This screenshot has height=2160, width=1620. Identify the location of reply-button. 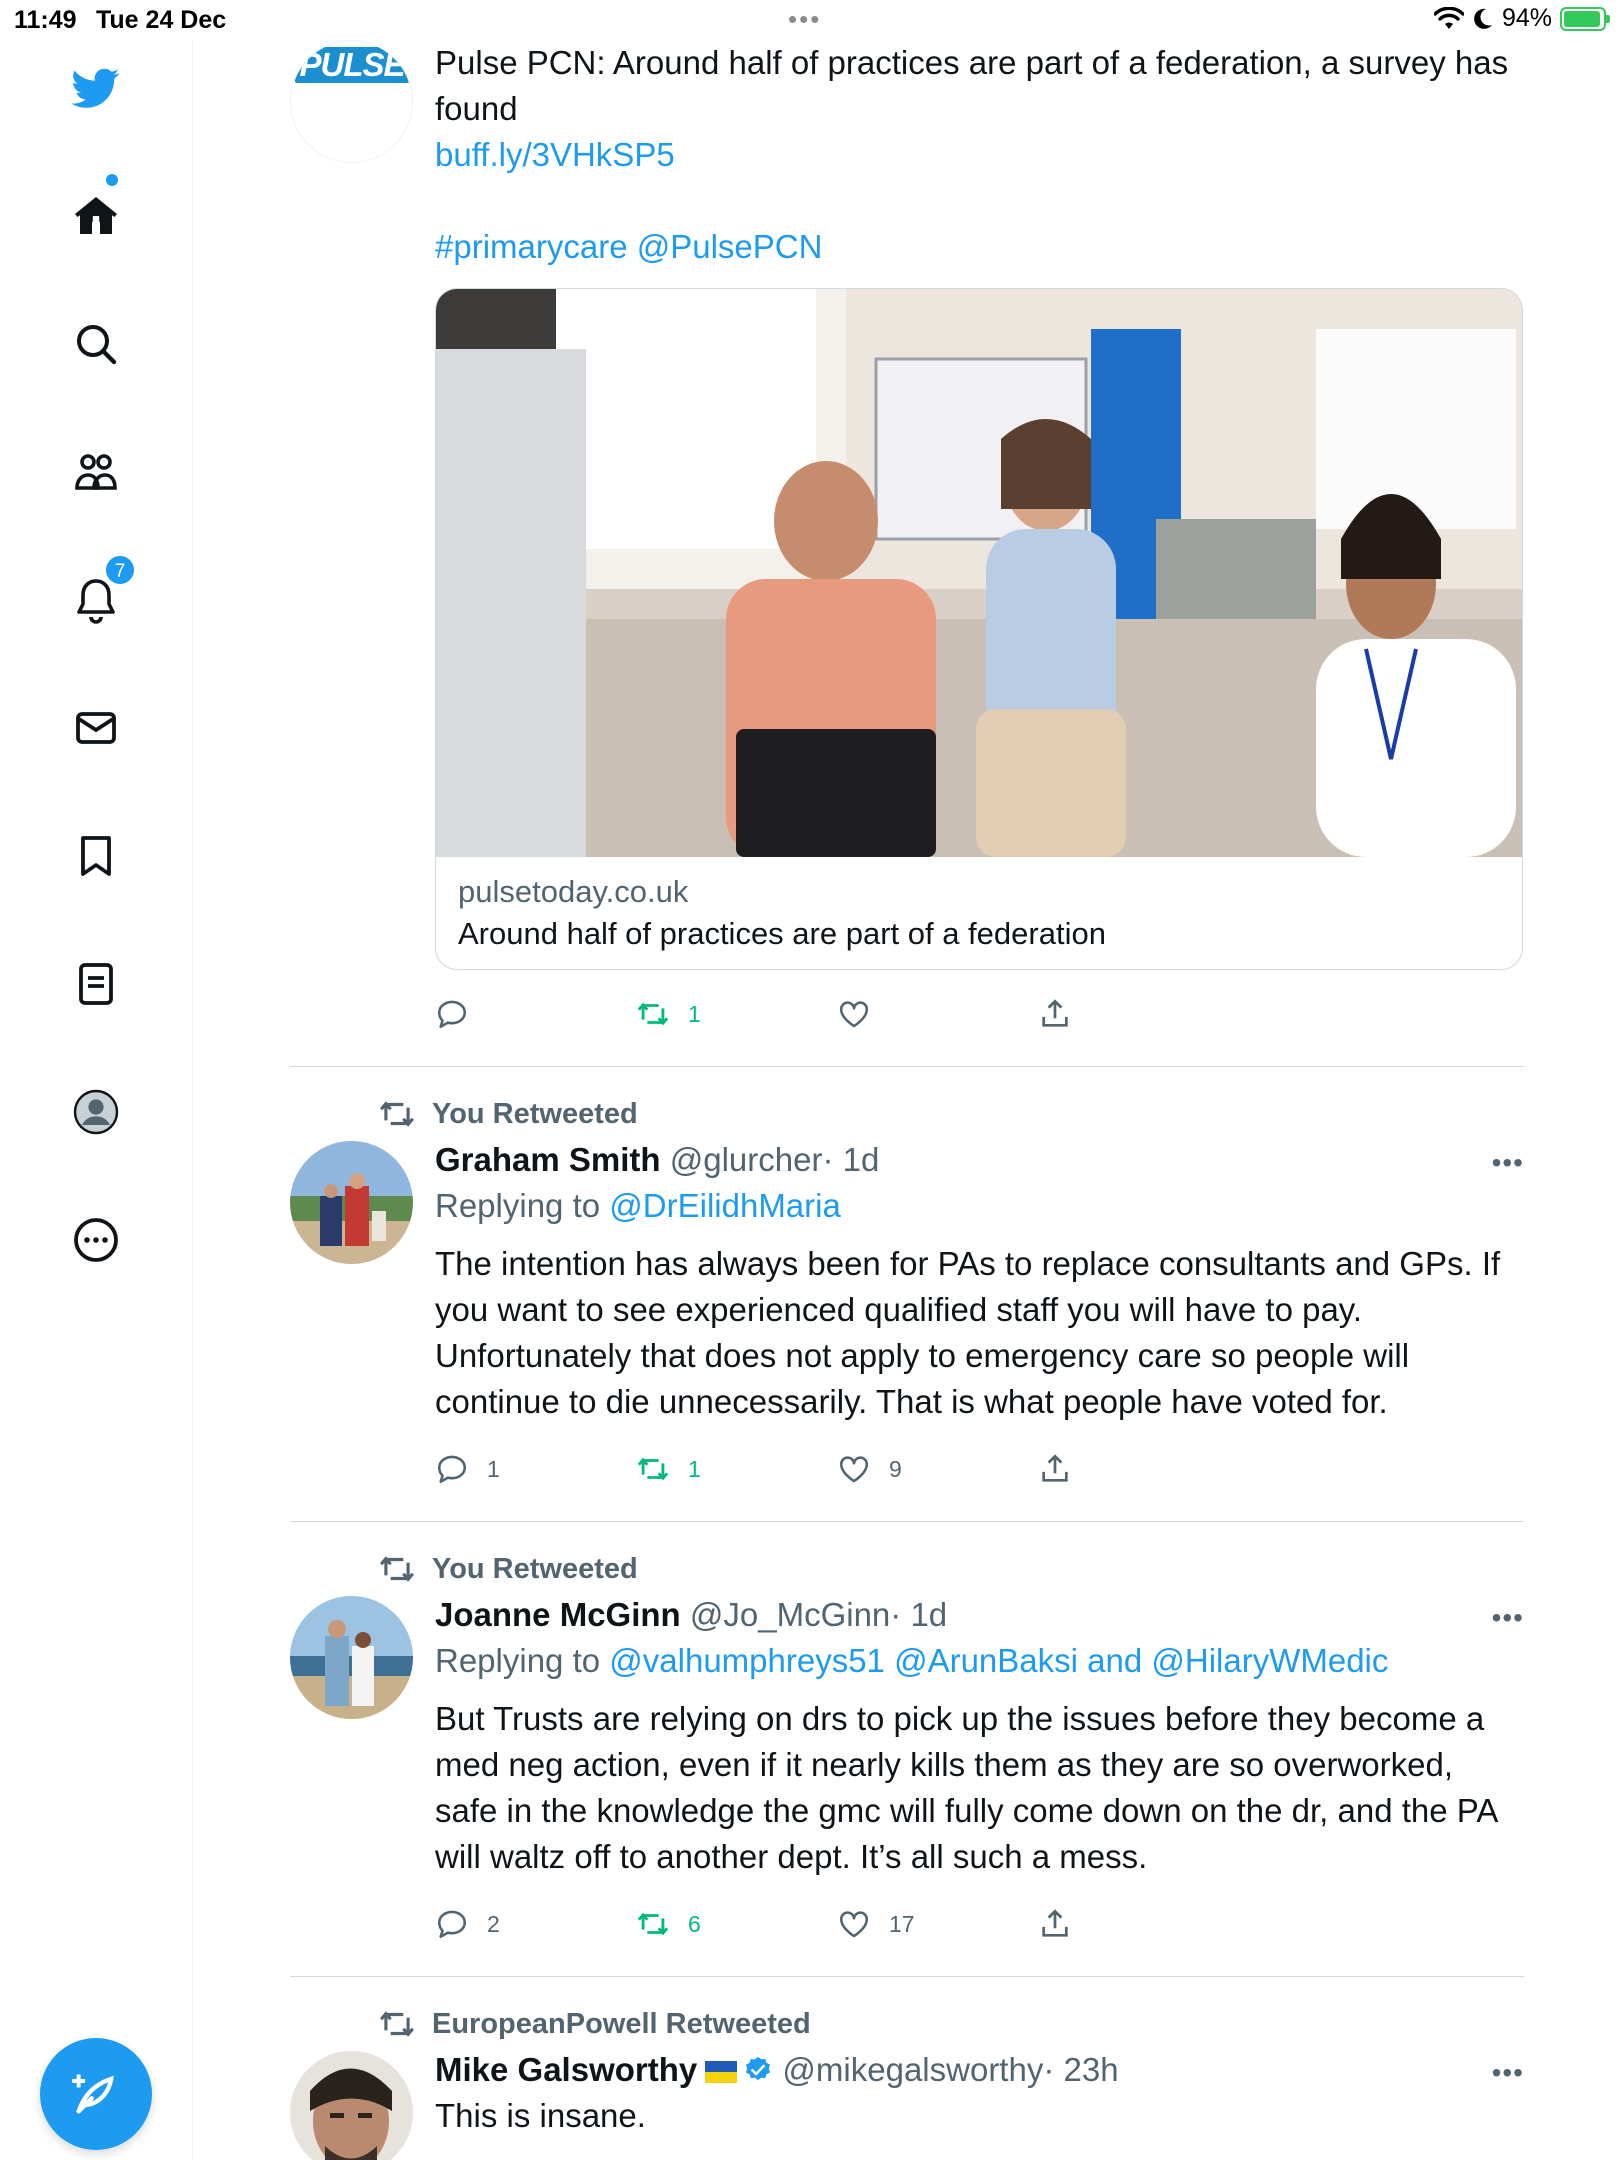
(535, 1014).